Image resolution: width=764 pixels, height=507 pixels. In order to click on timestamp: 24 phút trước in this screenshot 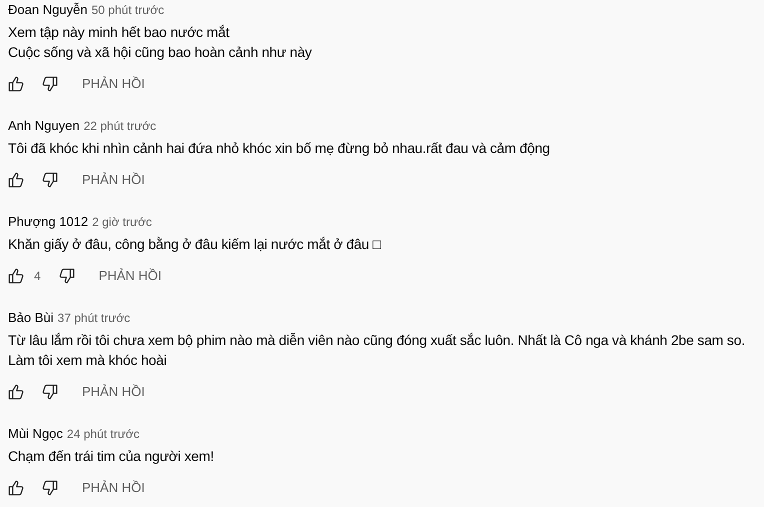, I will do `click(103, 434)`.